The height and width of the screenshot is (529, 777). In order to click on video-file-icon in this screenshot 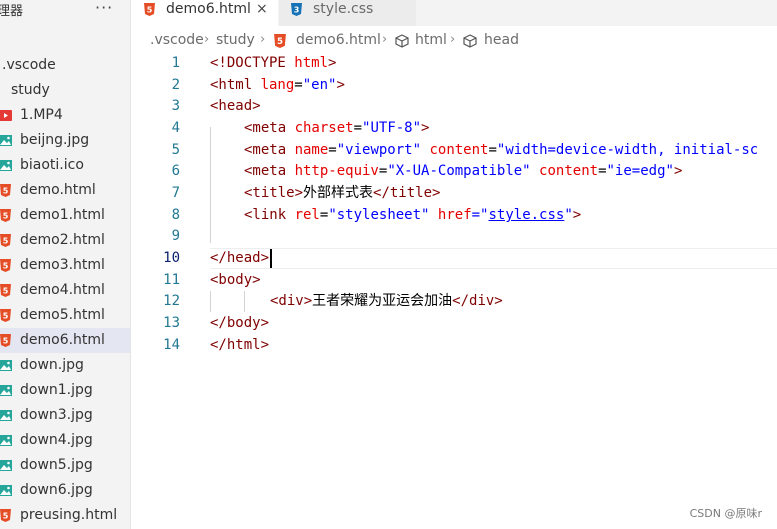, I will do `click(6, 115)`.